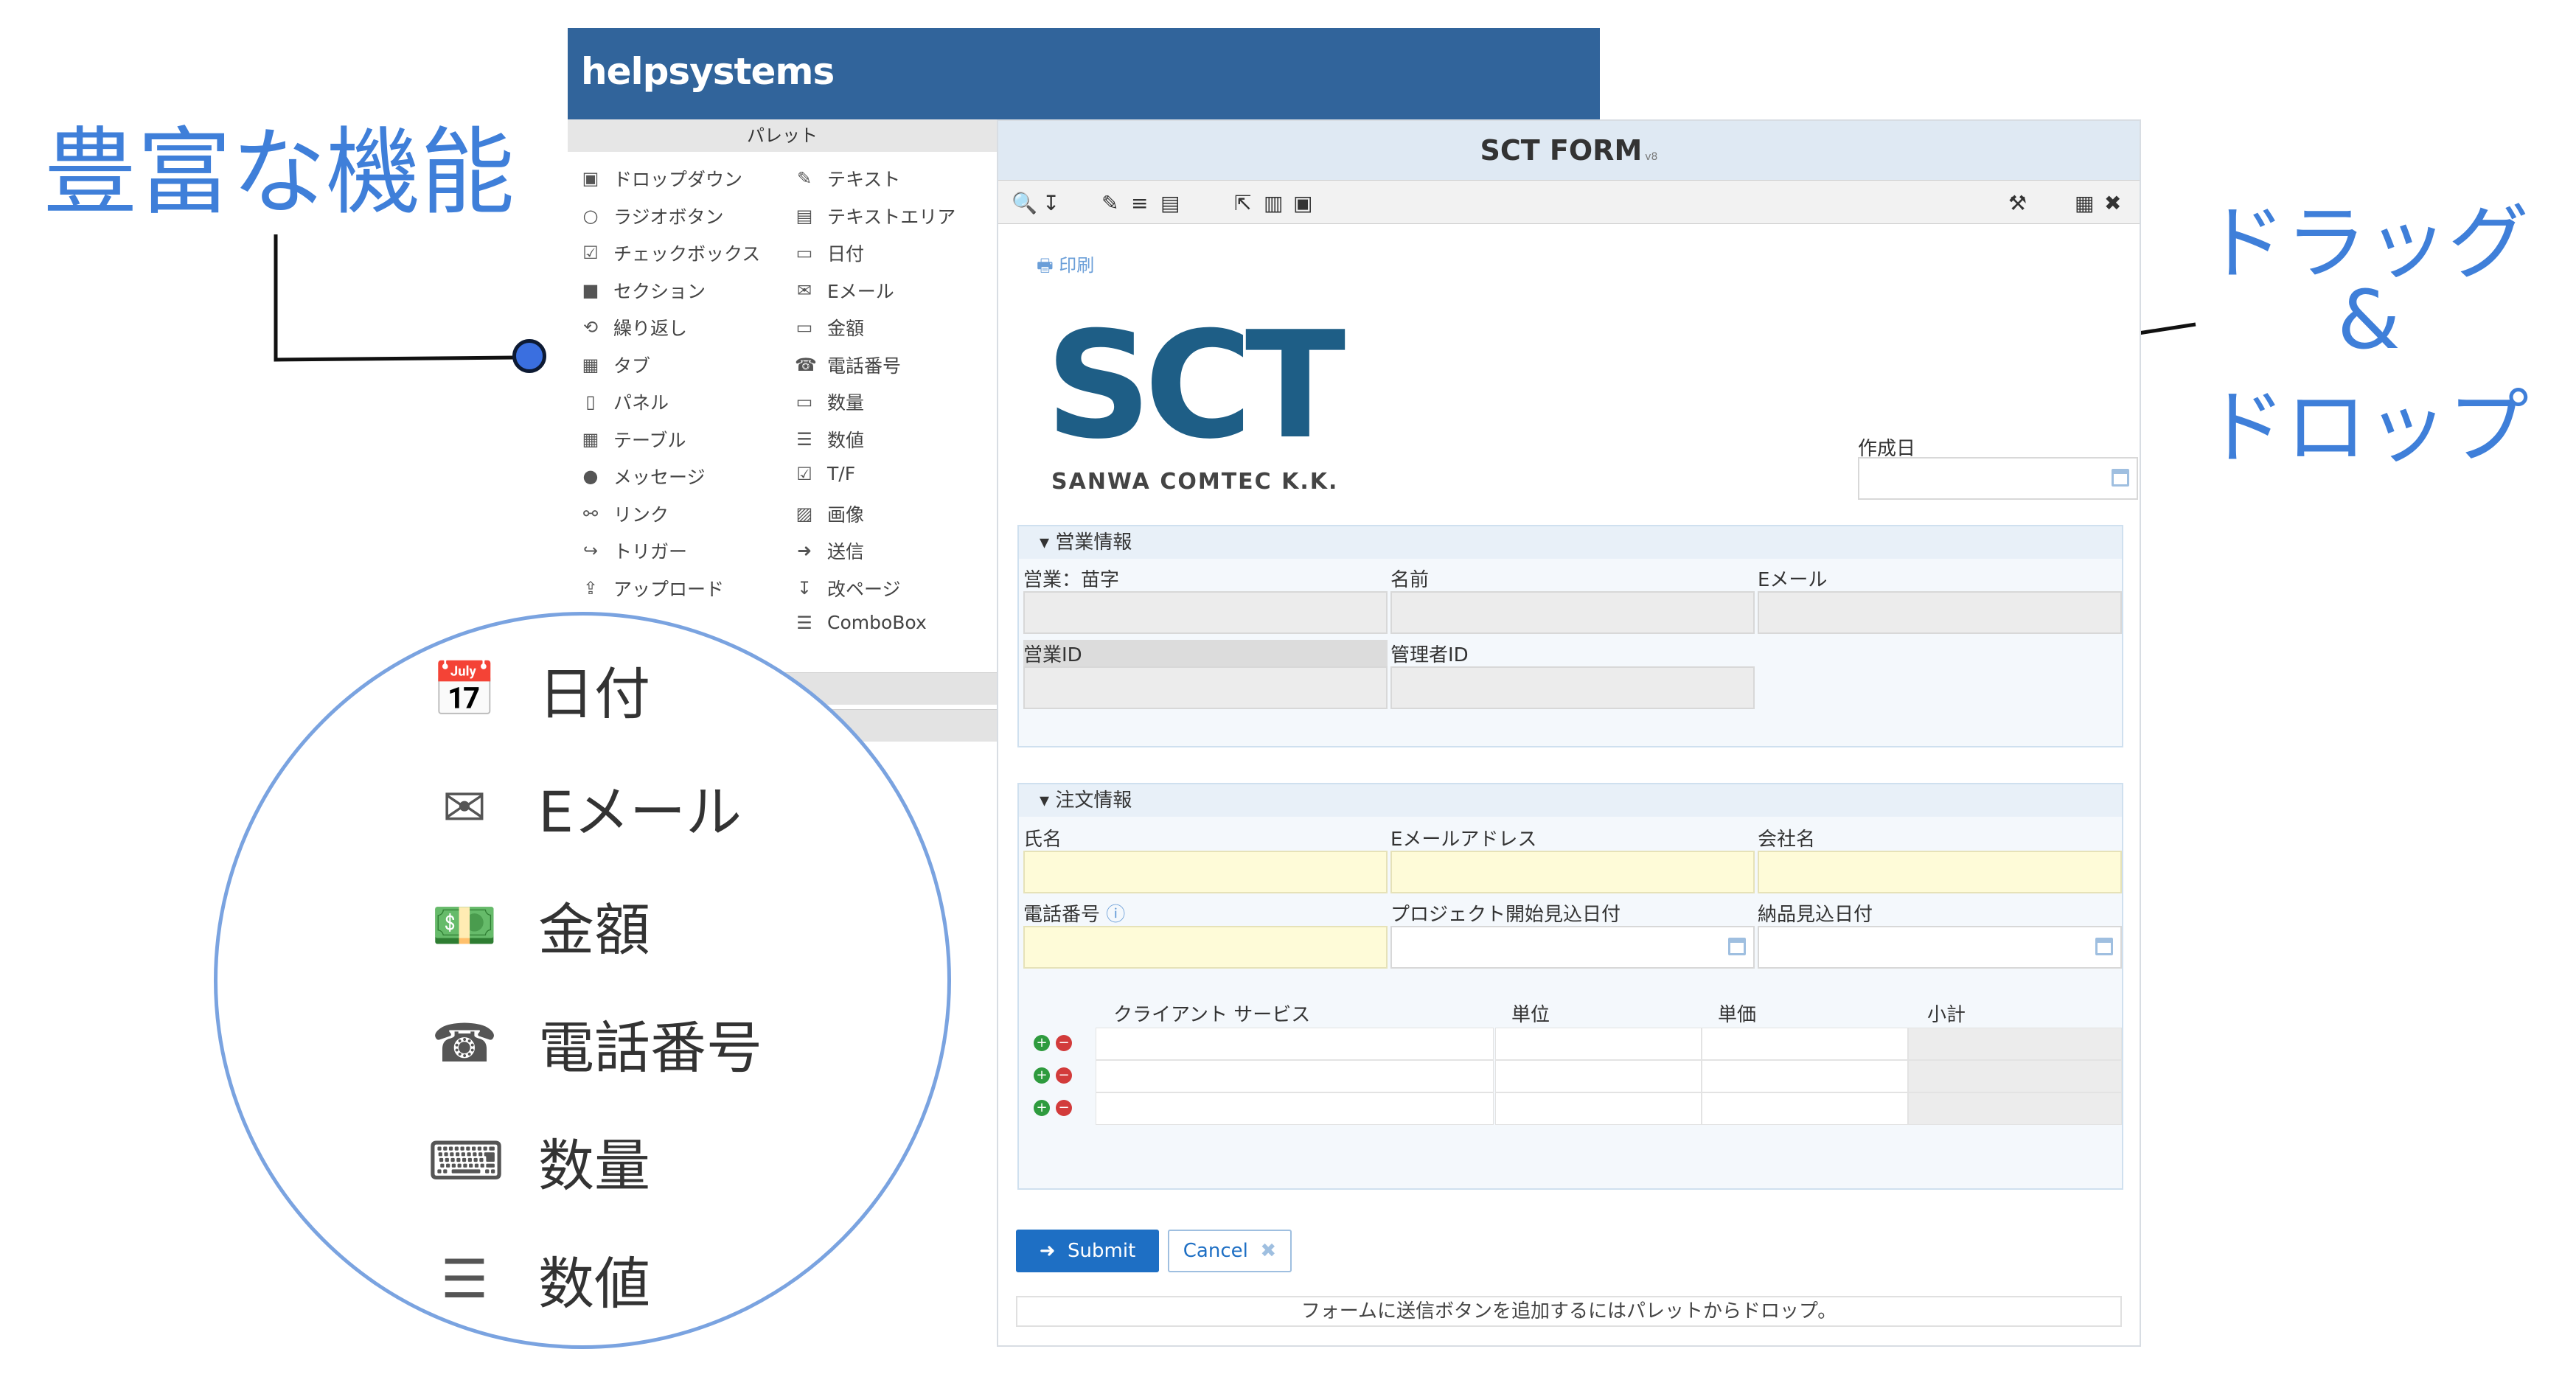 This screenshot has height=1391, width=2576. Describe the element at coordinates (830, 439) in the screenshot. I see `palette-item: ☰ 数値` at that location.